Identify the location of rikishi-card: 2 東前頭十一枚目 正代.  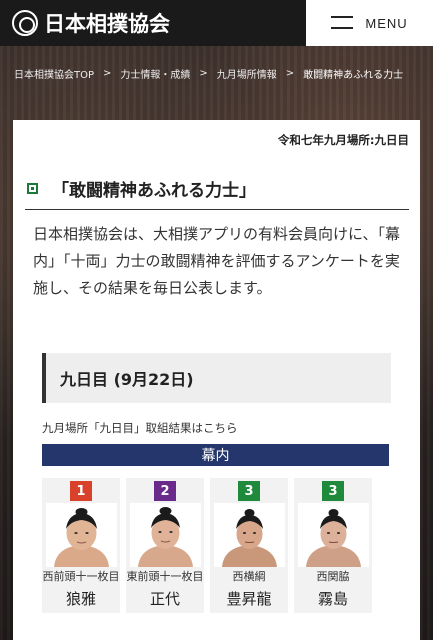
(165, 545).